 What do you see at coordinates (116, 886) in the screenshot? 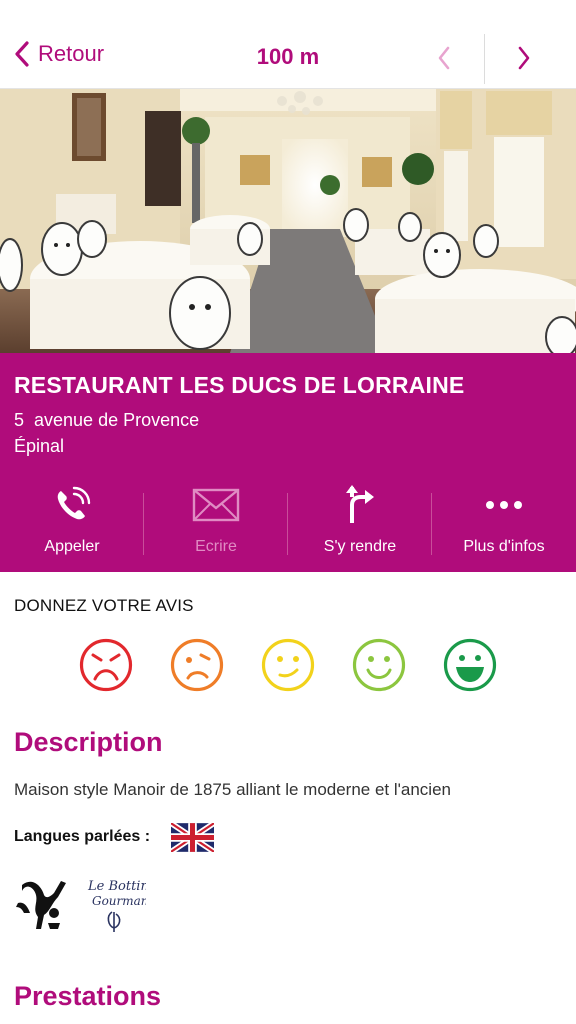
I see `svg-text: Le Bottin` at bounding box center [116, 886].